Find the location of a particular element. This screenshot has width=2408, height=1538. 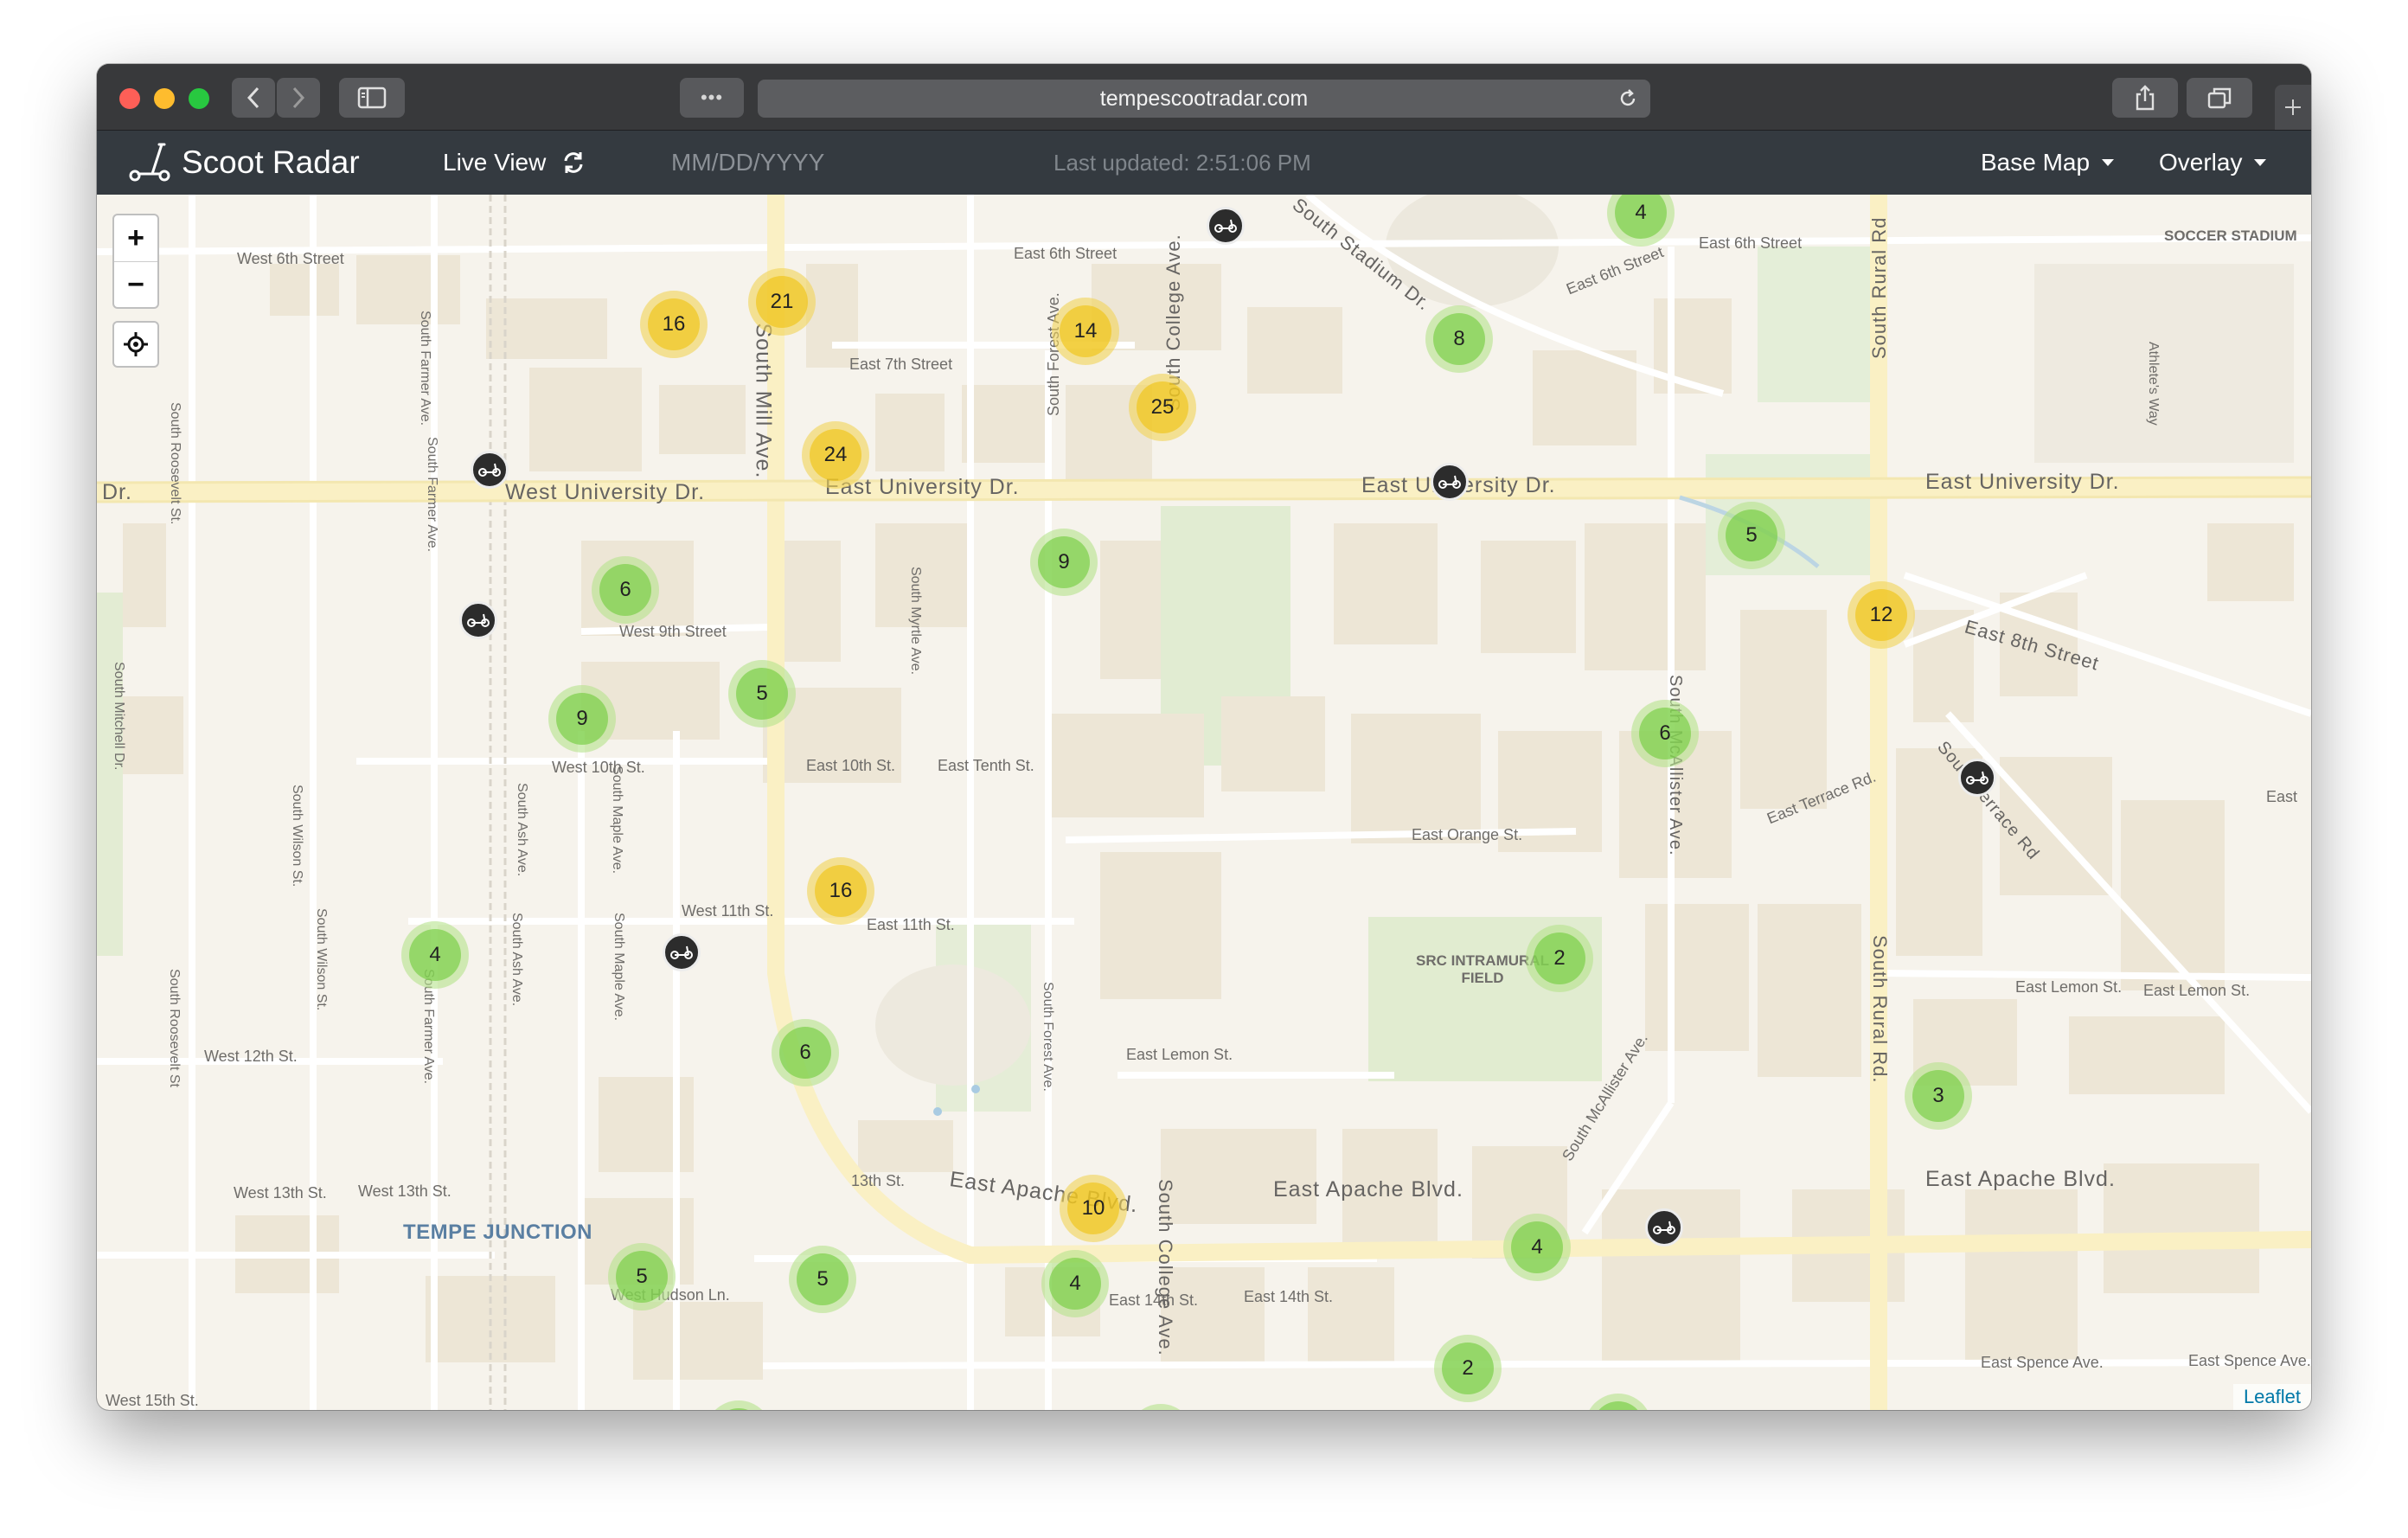

minimize-window-button is located at coordinates (164, 99).